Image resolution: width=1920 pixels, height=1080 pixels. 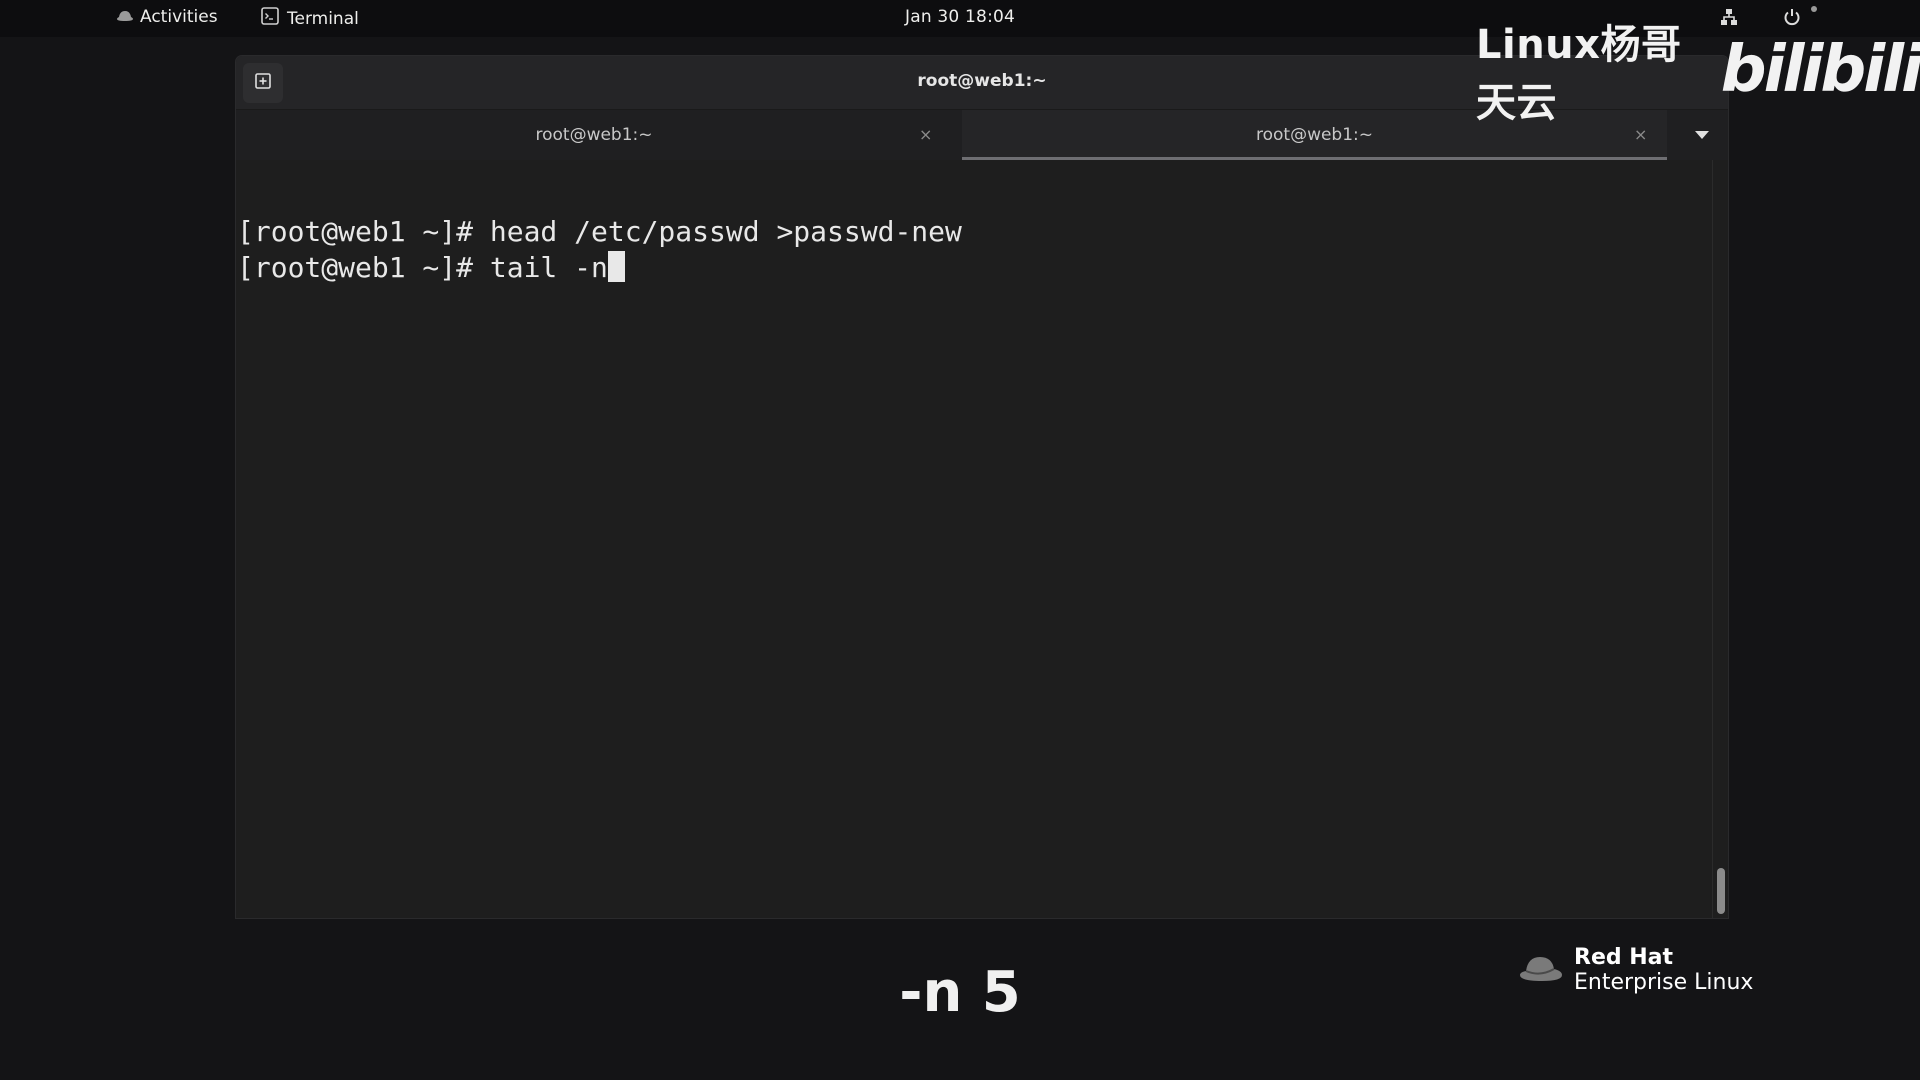 I want to click on bilibili-logo: bilibili, so click(x=1820, y=70).